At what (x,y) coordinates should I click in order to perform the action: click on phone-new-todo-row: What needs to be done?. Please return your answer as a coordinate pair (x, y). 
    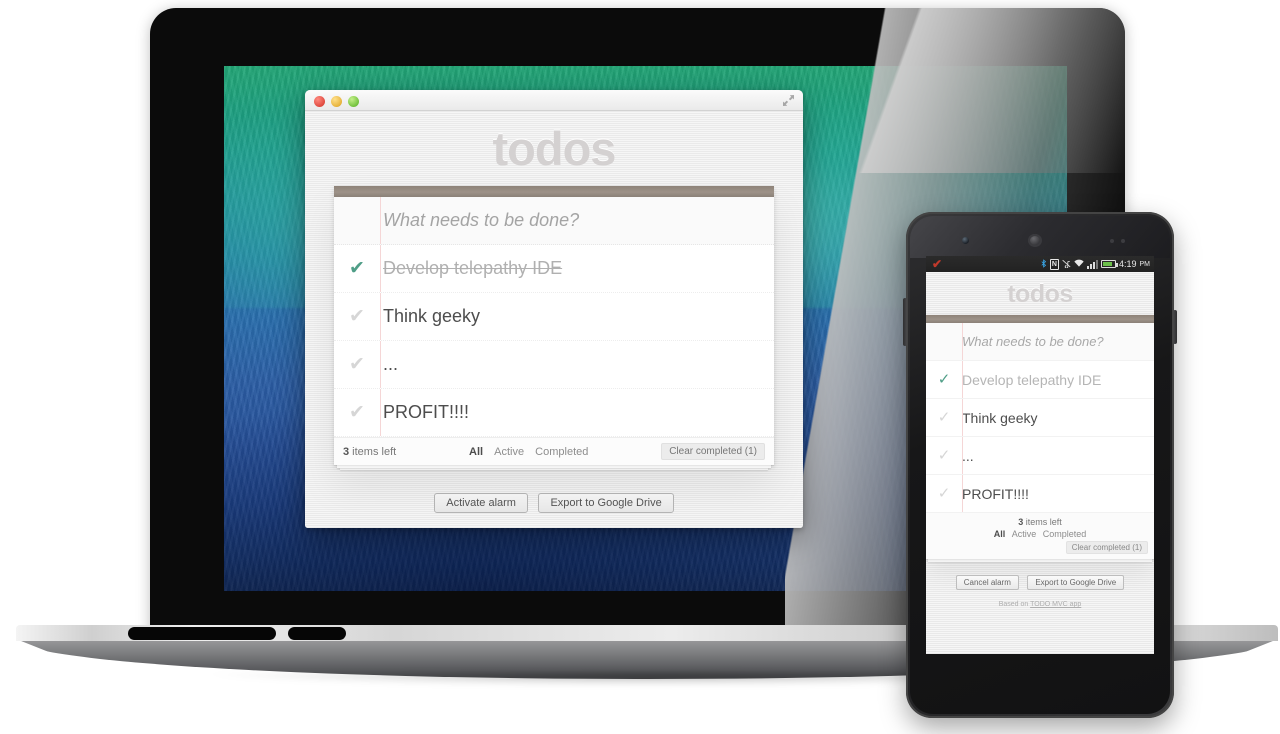
    Looking at the image, I should click on (1040, 342).